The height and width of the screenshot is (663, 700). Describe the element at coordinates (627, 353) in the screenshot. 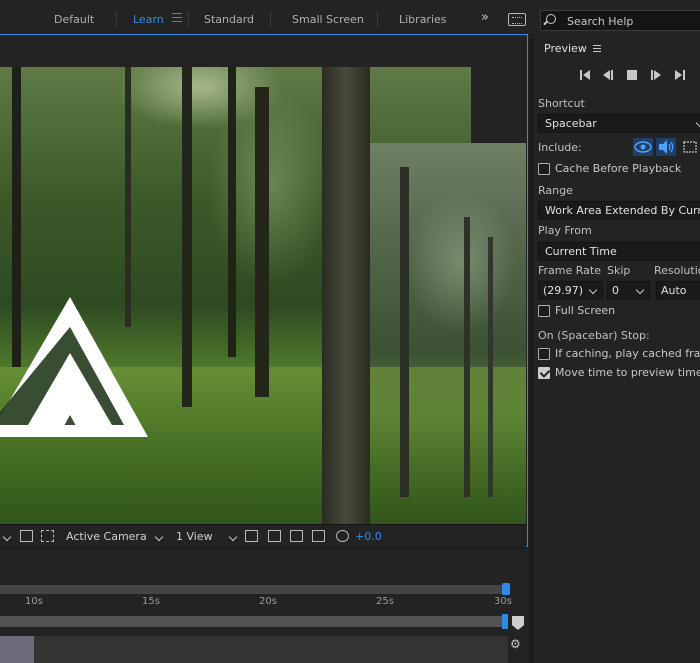

I see `if-caching-label: If caching, play cached frames` at that location.